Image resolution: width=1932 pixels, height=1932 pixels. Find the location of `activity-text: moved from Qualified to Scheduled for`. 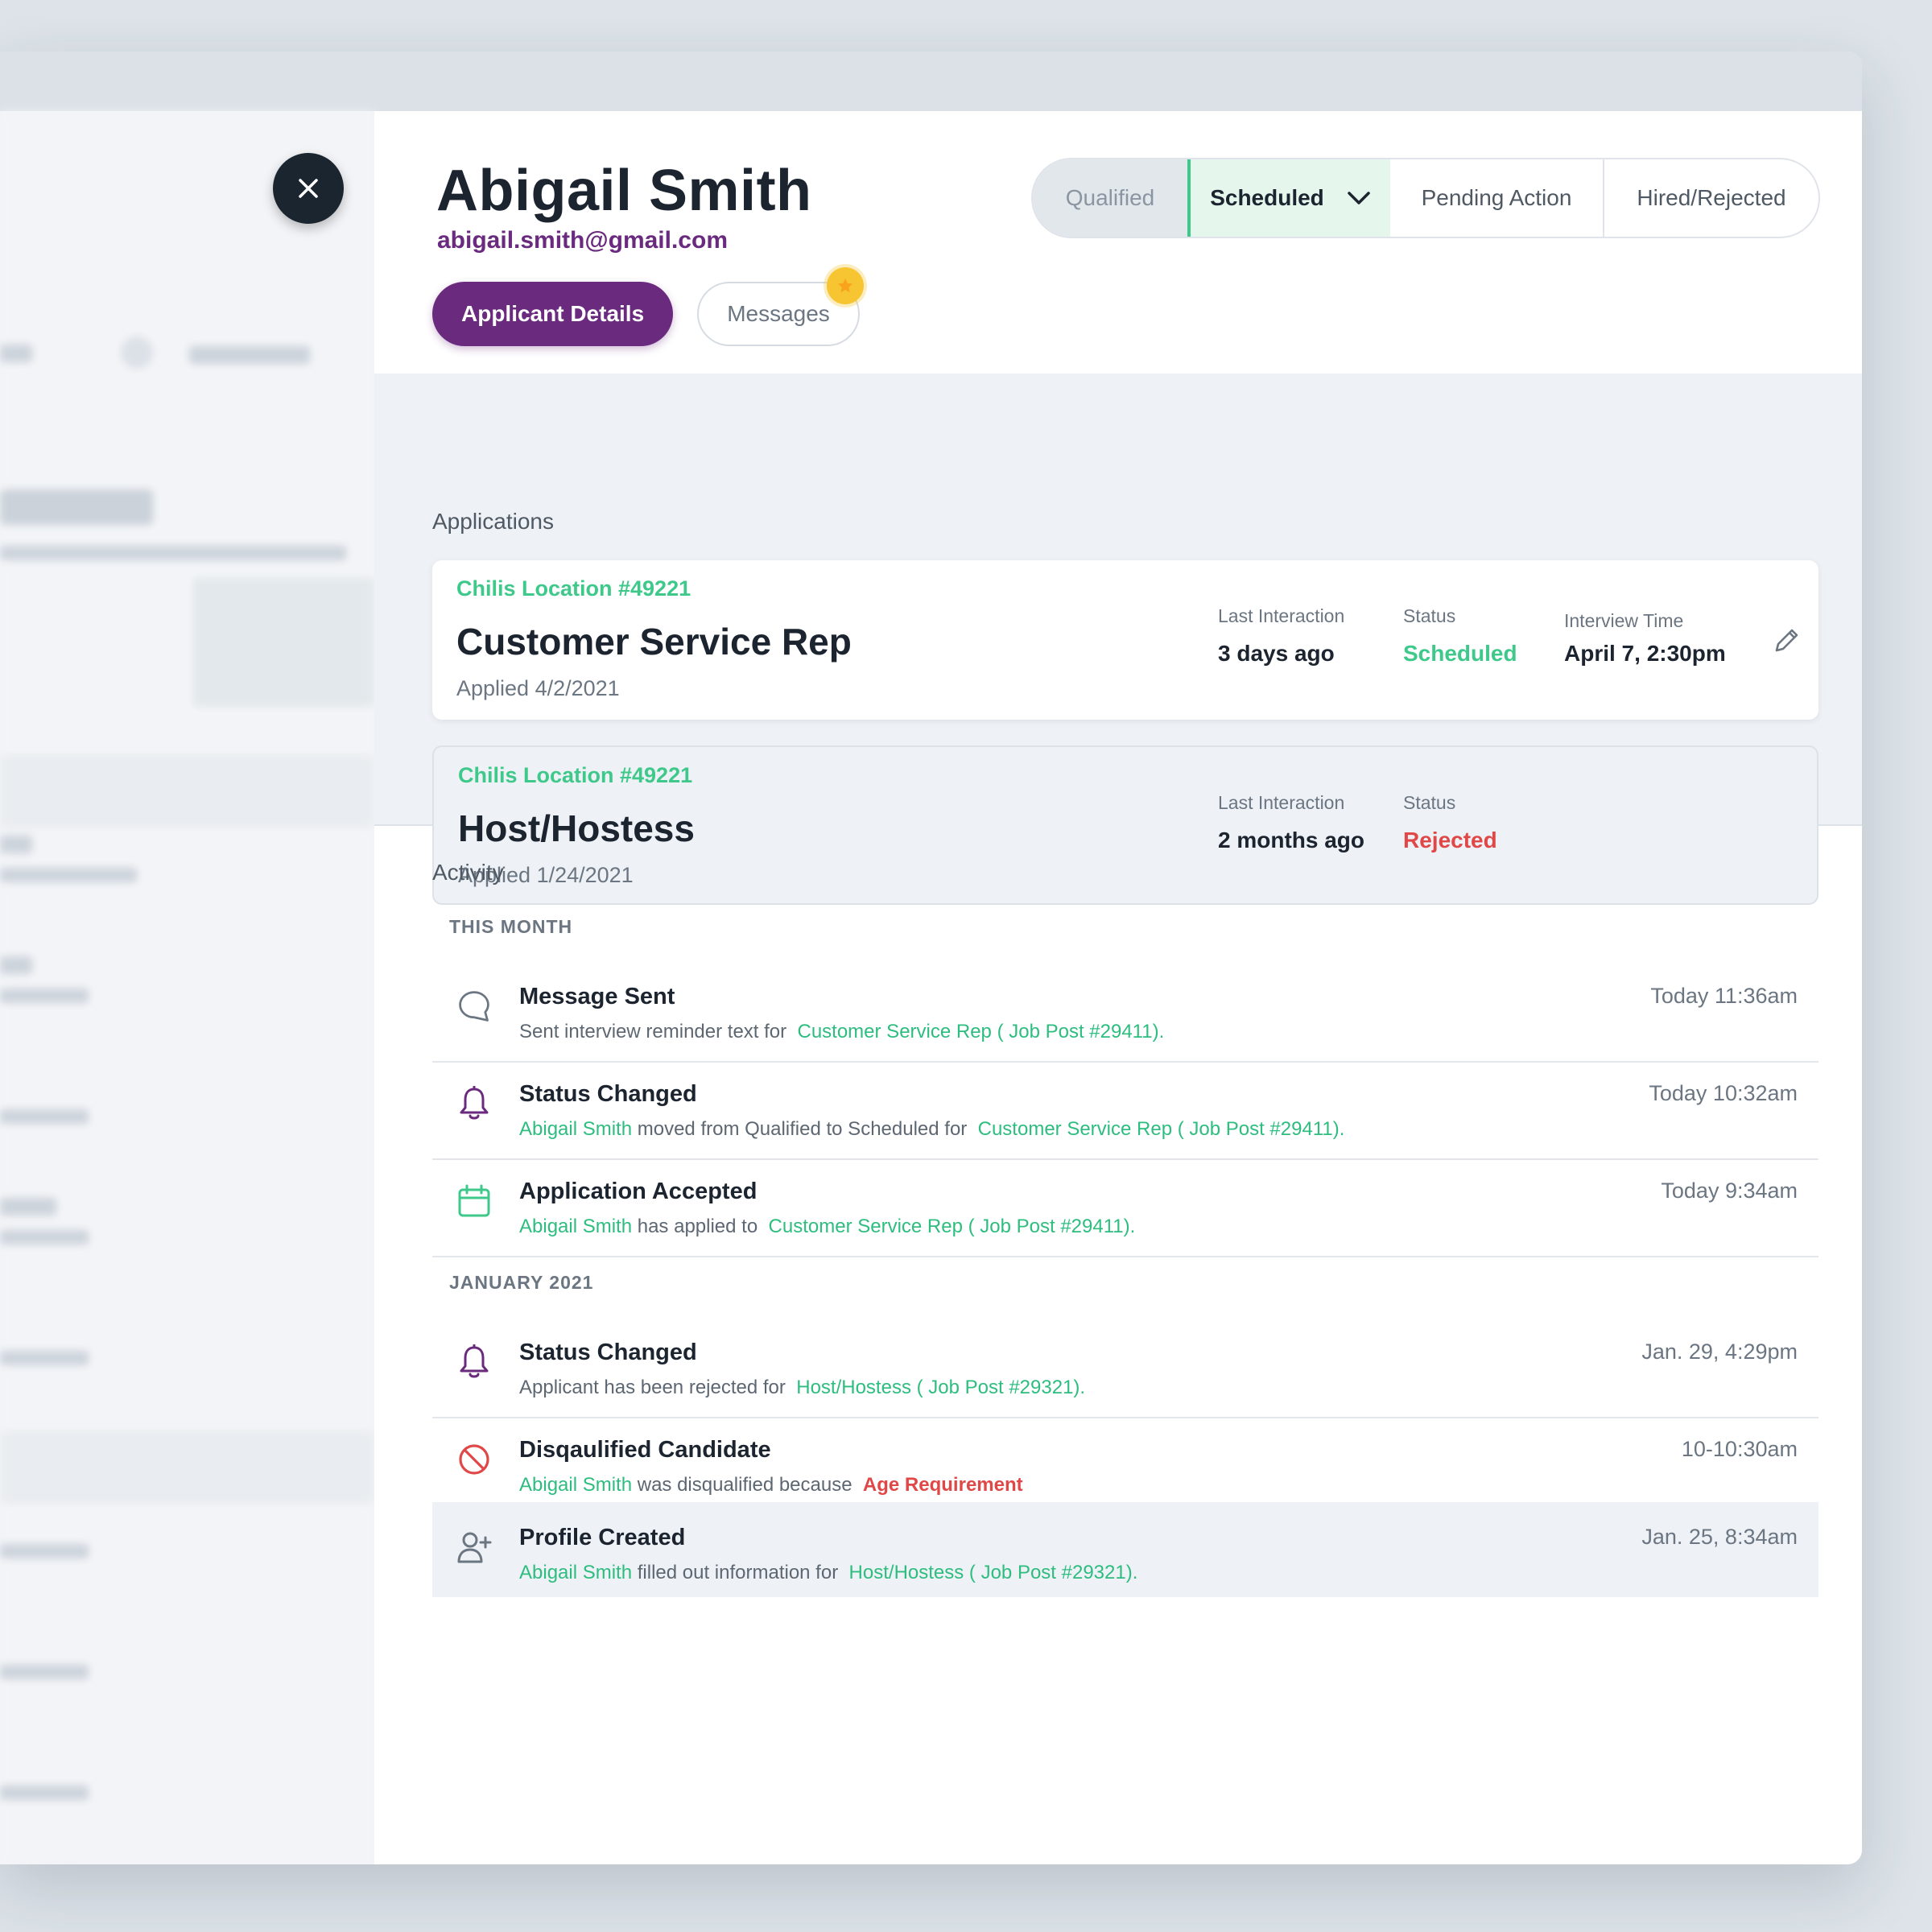

activity-text: moved from Qualified to Scheduled for is located at coordinates (802, 1129).